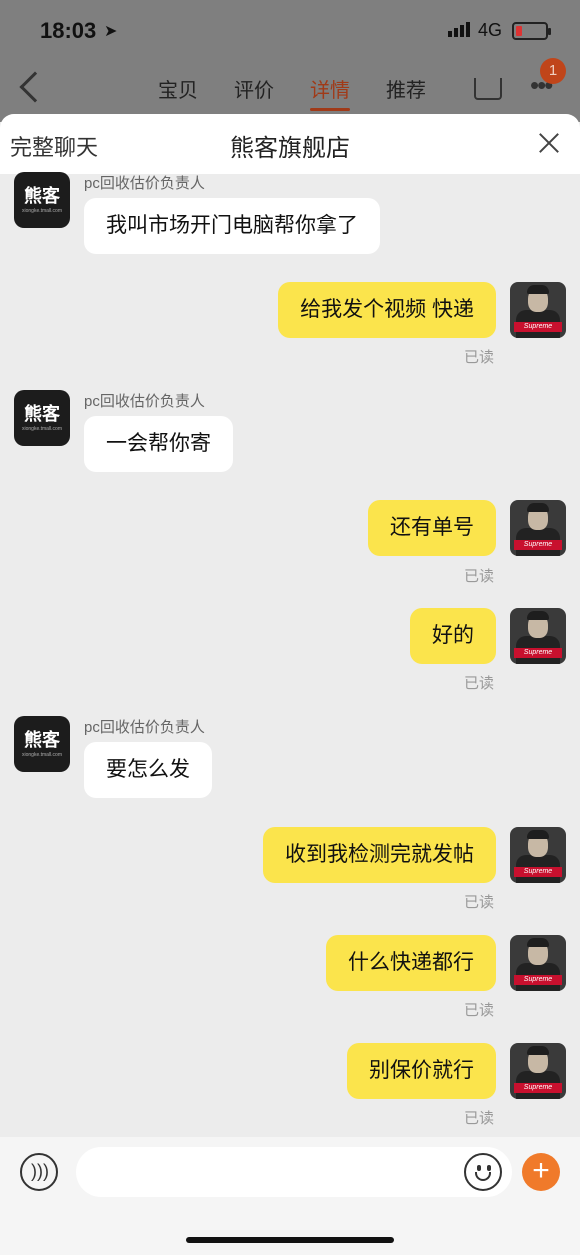  What do you see at coordinates (553, 71) in the screenshot?
I see `notification-badge: 1` at bounding box center [553, 71].